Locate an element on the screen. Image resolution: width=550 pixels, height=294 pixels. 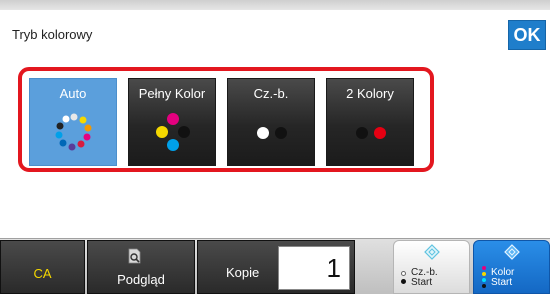
bw-white-dot is located at coordinates (403, 273).